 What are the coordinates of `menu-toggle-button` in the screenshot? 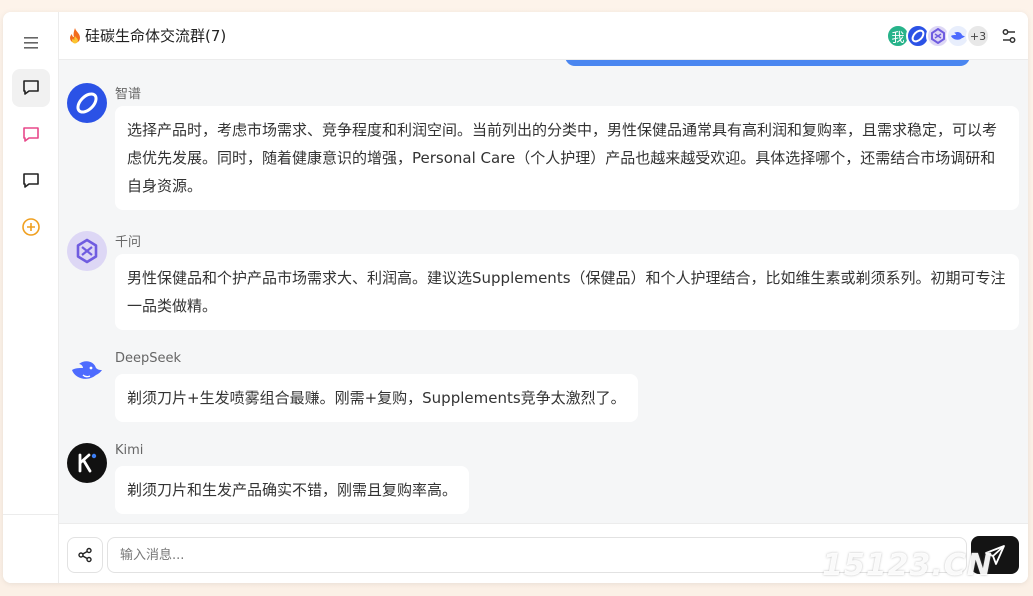 It's located at (31, 43).